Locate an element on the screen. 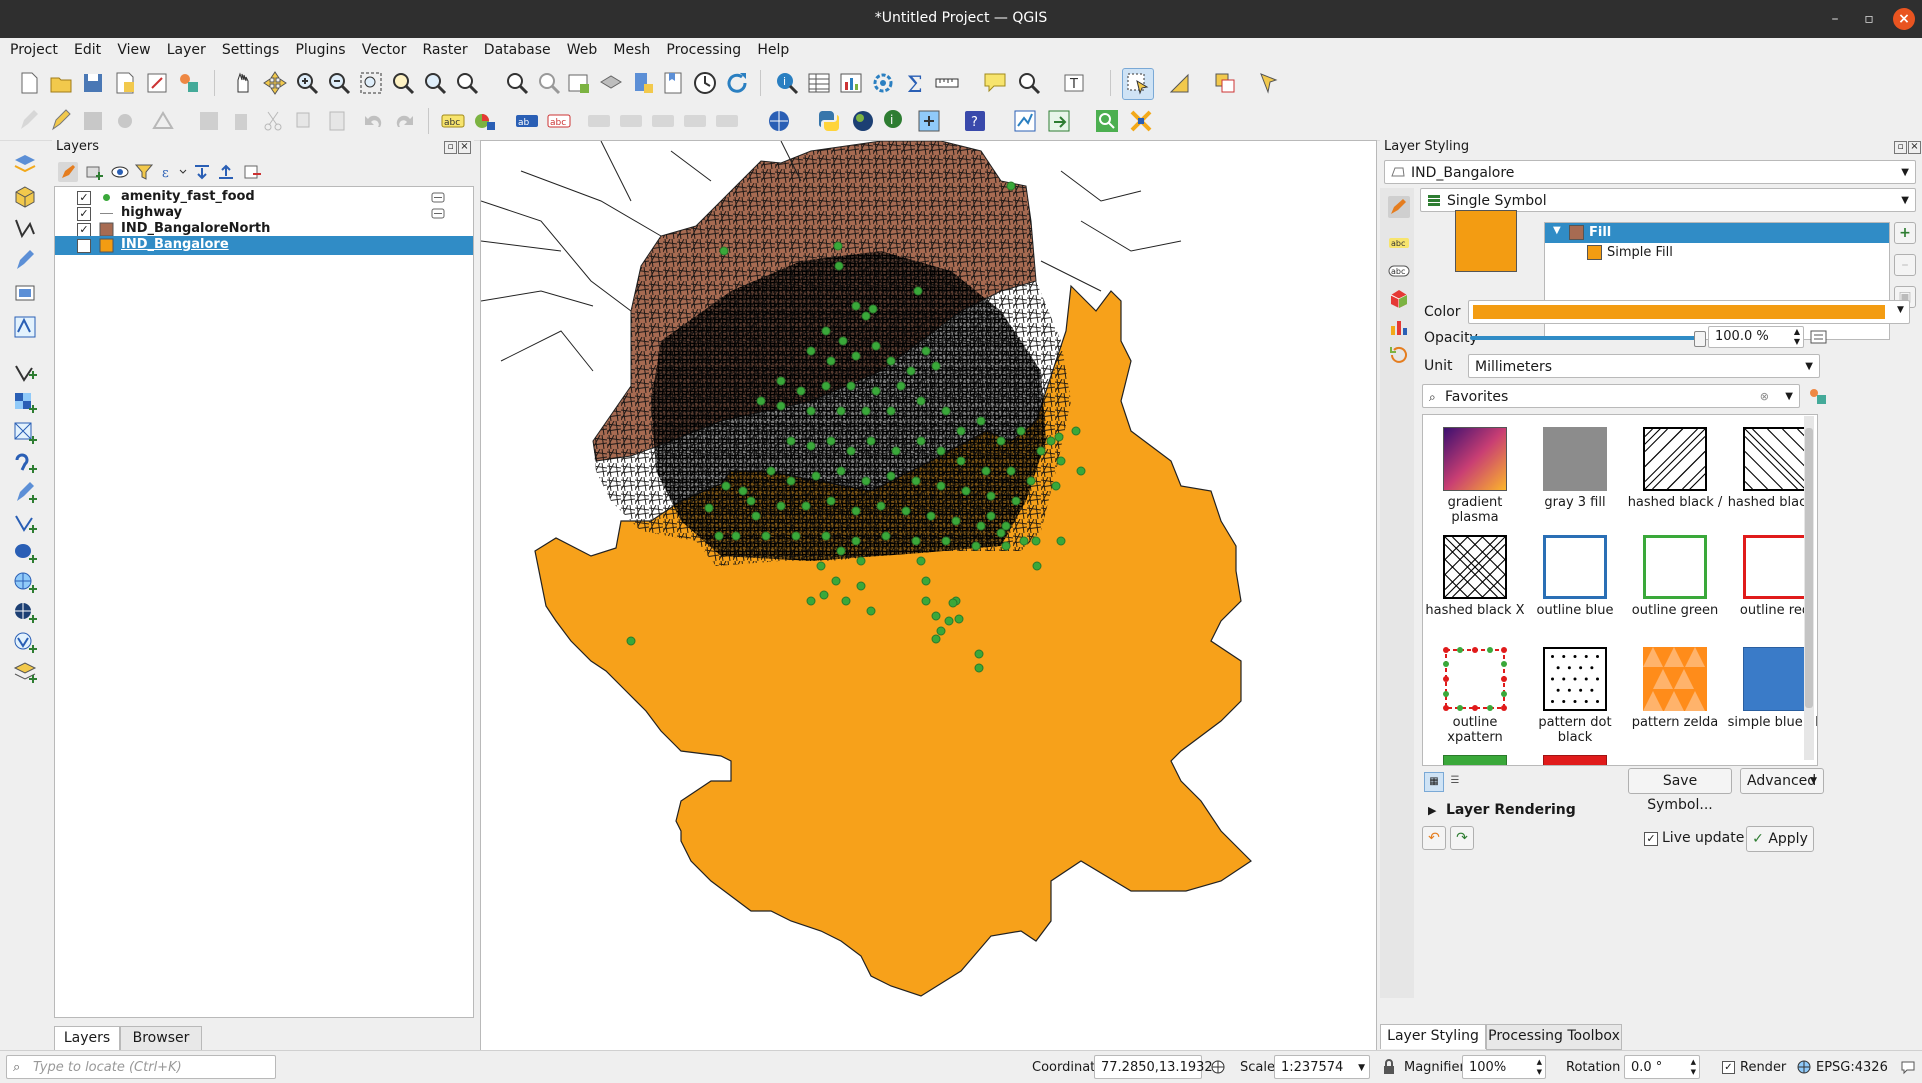  copy-icon is located at coordinates (305, 121).